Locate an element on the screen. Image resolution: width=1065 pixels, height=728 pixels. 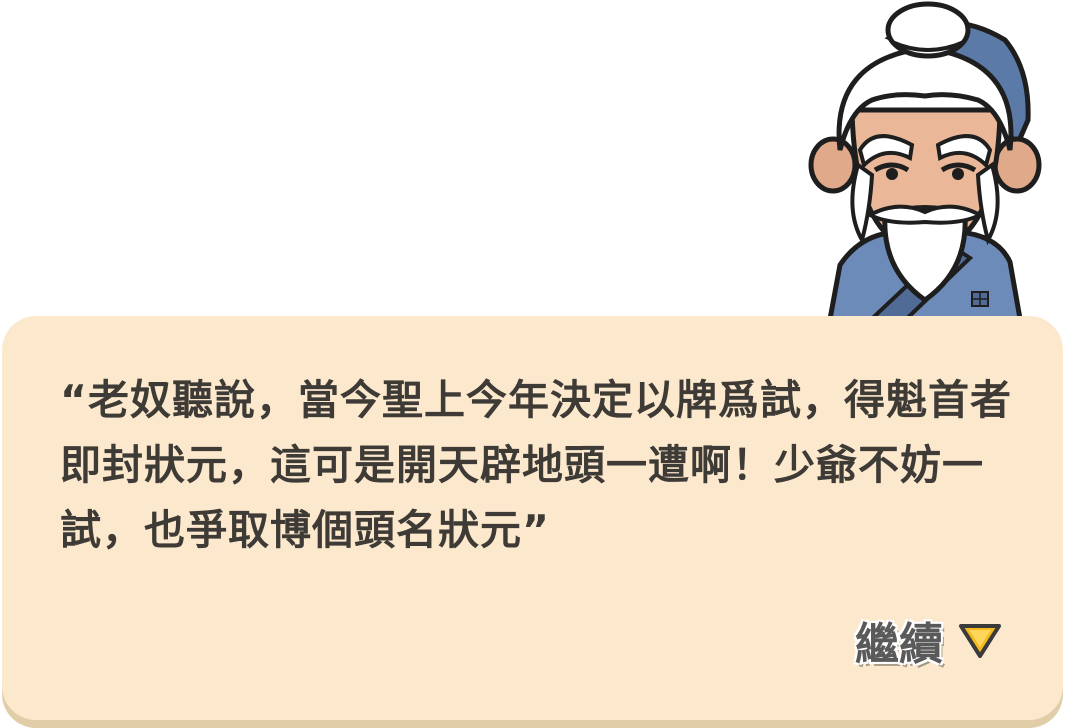
old-servant-portrait is located at coordinates (925, 165).